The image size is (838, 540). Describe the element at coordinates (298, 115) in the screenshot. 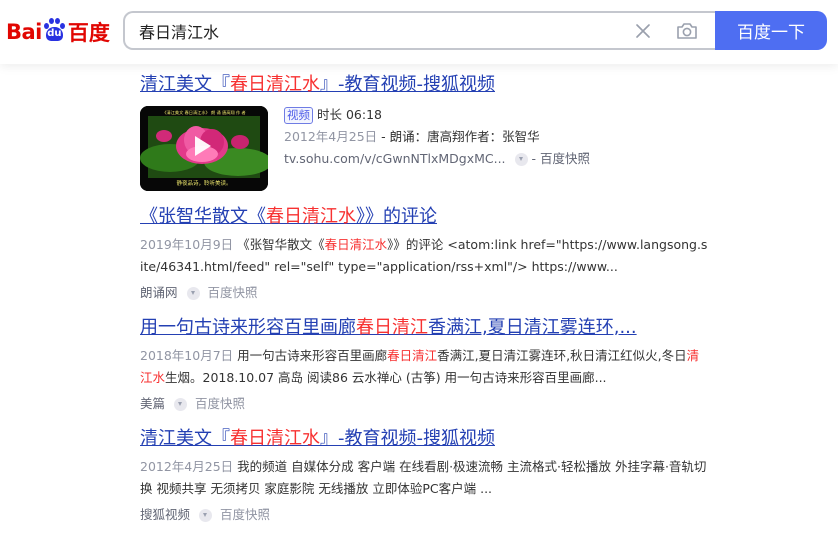

I see `video-tag: 视频` at that location.